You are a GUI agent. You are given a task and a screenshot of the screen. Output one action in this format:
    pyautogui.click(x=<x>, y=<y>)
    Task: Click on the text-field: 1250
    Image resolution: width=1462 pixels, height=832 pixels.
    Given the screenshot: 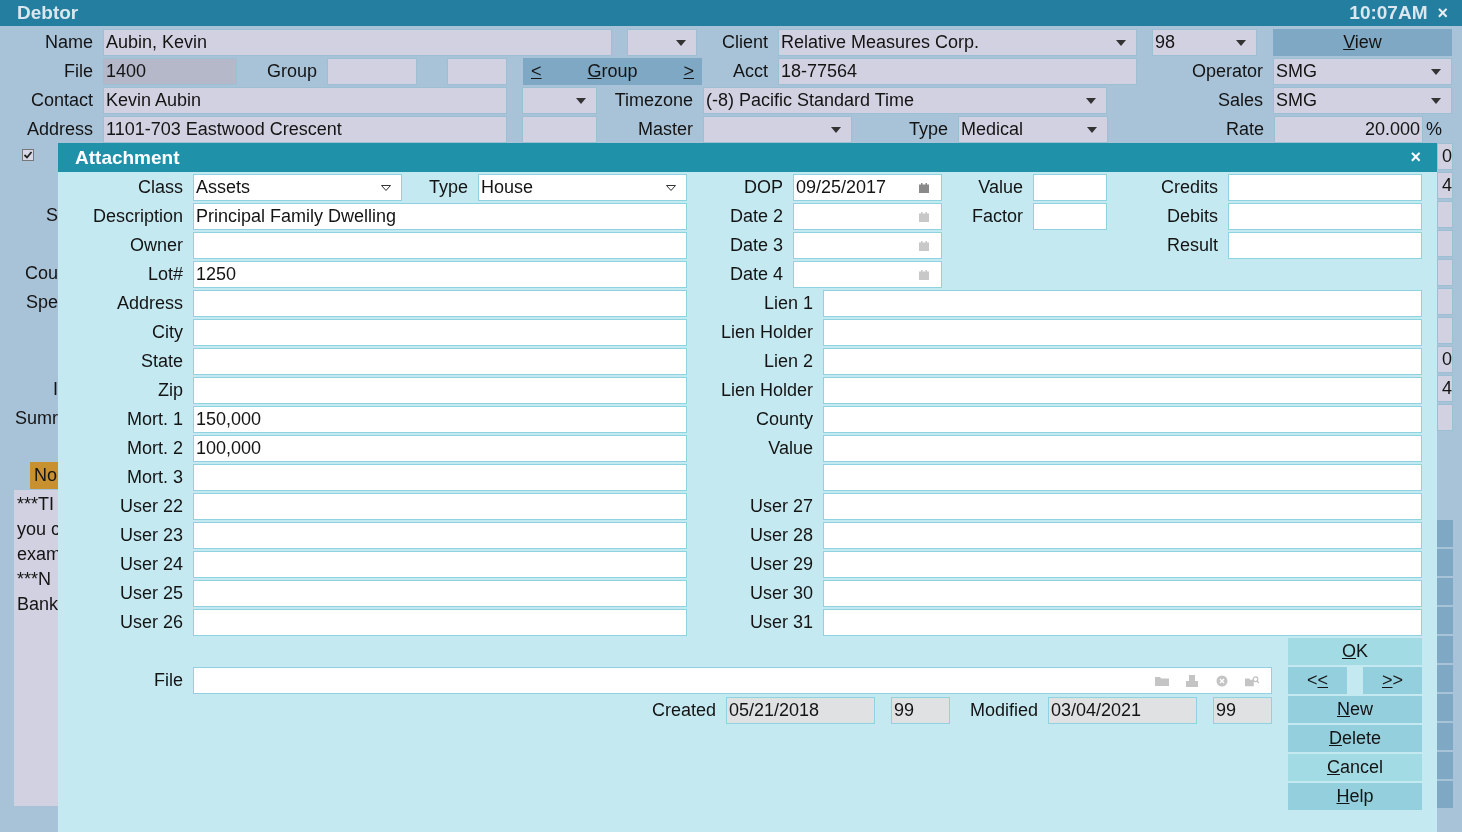 What is the action you would take?
    pyautogui.click(x=440, y=274)
    